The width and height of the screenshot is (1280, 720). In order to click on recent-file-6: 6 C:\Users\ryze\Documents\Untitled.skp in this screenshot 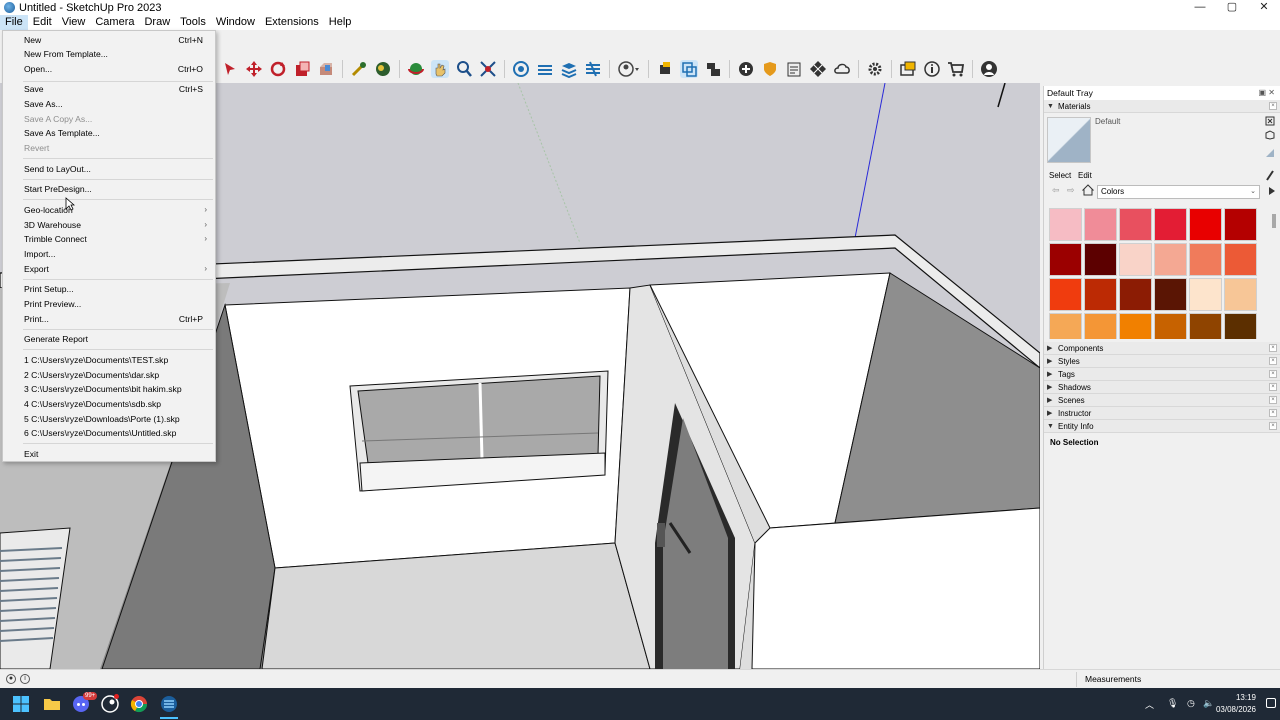, I will do `click(109, 433)`.